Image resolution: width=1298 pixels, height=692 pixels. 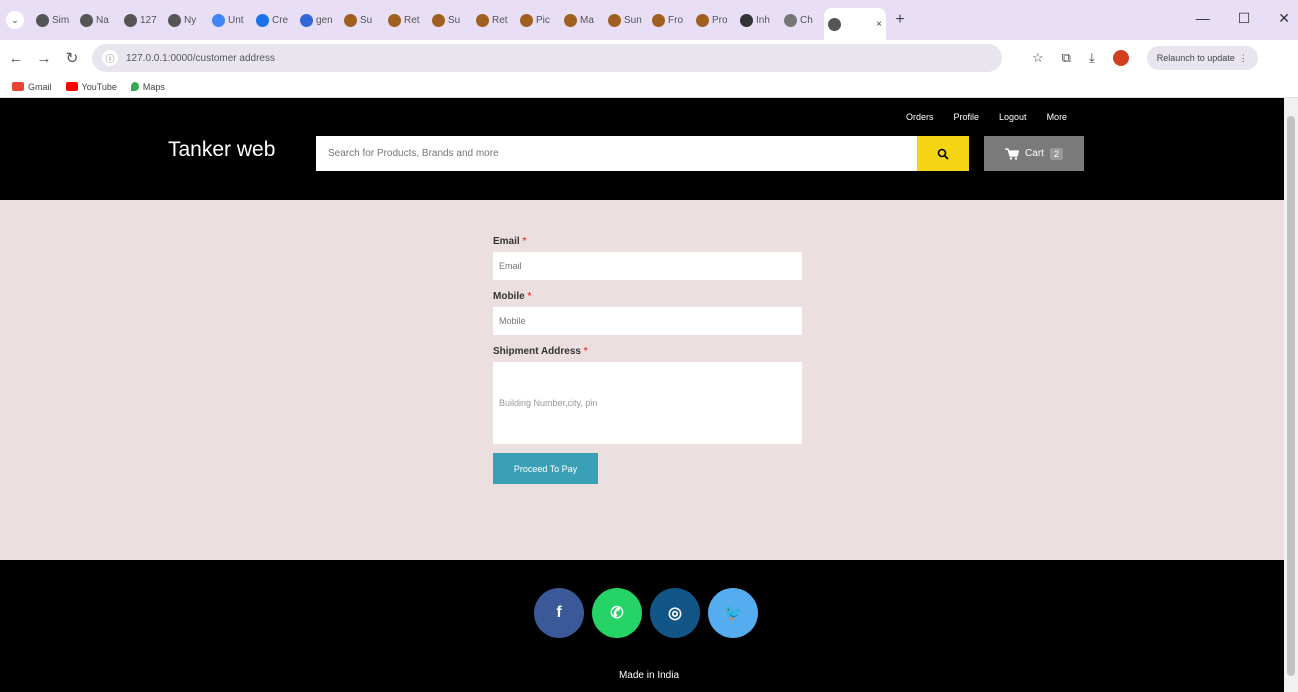 I want to click on search-button, so click(x=943, y=153).